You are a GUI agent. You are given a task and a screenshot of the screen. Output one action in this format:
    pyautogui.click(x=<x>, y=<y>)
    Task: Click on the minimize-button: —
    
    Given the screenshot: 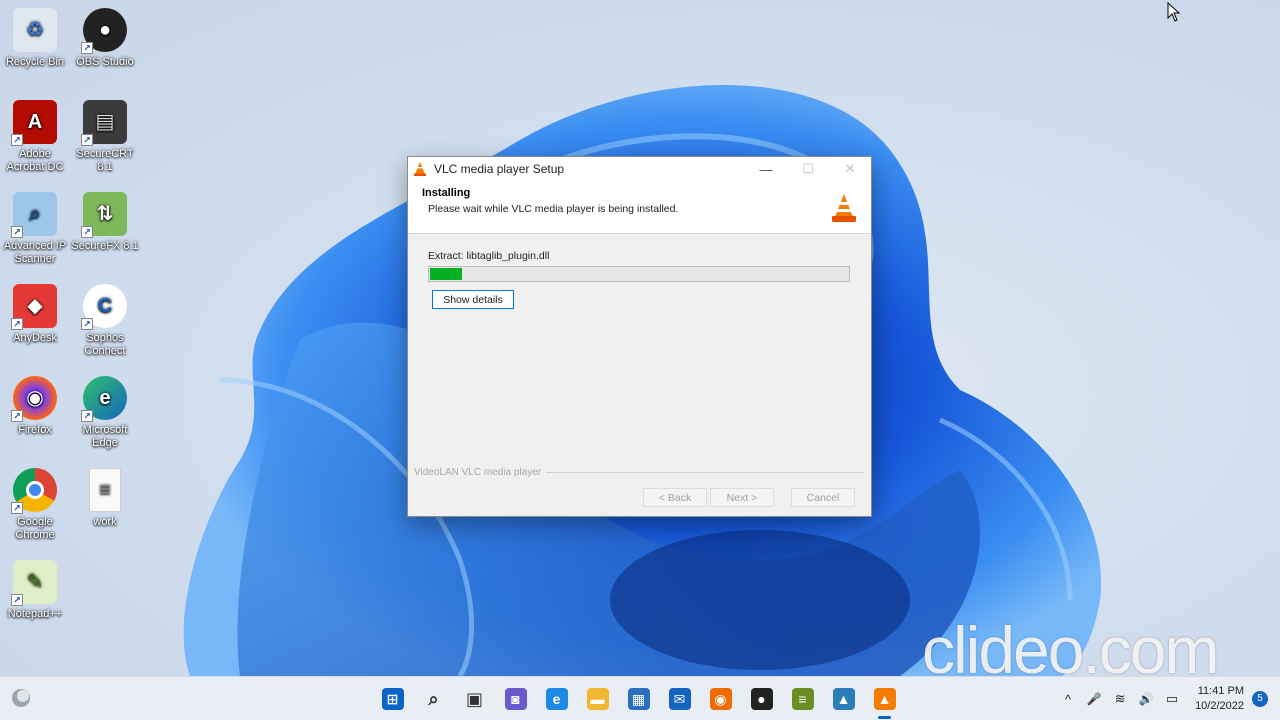 What is the action you would take?
    pyautogui.click(x=766, y=169)
    